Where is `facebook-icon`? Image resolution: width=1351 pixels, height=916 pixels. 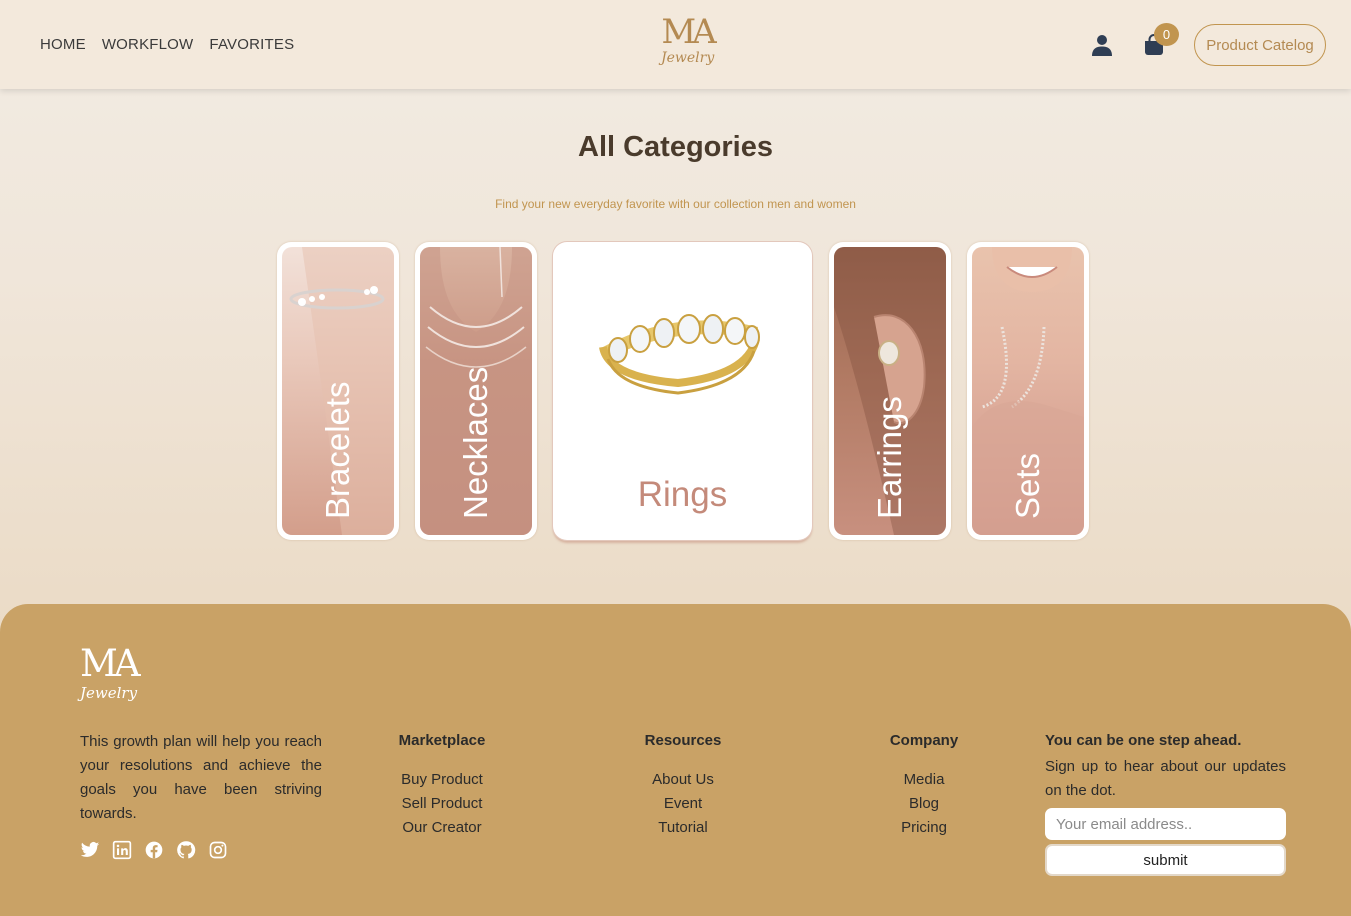 facebook-icon is located at coordinates (154, 850).